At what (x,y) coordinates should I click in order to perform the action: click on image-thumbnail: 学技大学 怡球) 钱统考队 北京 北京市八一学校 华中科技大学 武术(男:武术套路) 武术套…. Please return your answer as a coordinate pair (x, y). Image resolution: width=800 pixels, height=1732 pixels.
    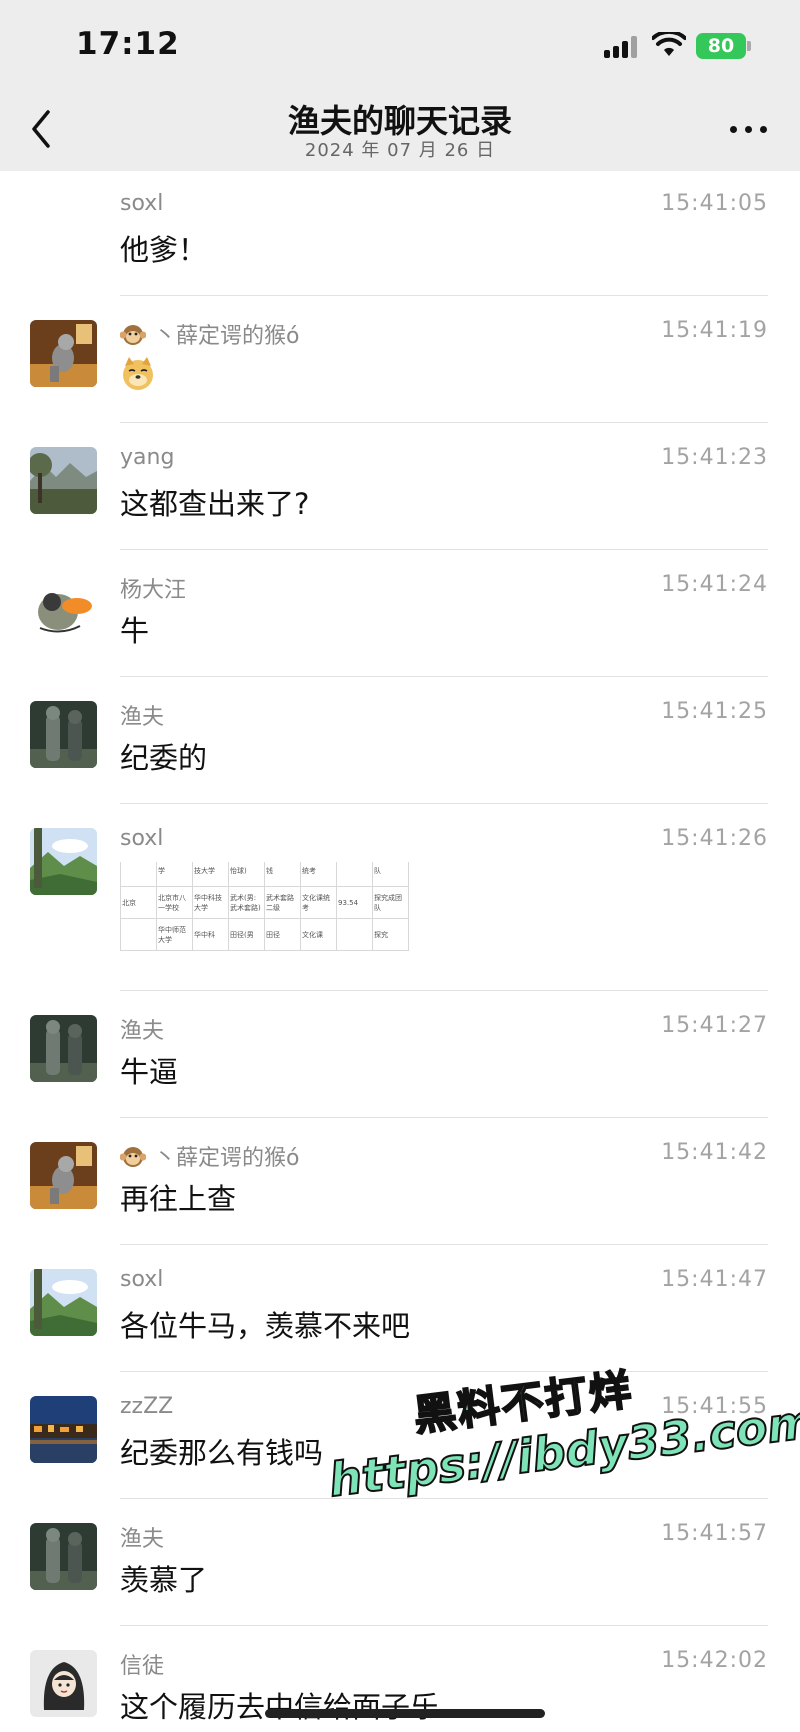
    Looking at the image, I should click on (265, 912).